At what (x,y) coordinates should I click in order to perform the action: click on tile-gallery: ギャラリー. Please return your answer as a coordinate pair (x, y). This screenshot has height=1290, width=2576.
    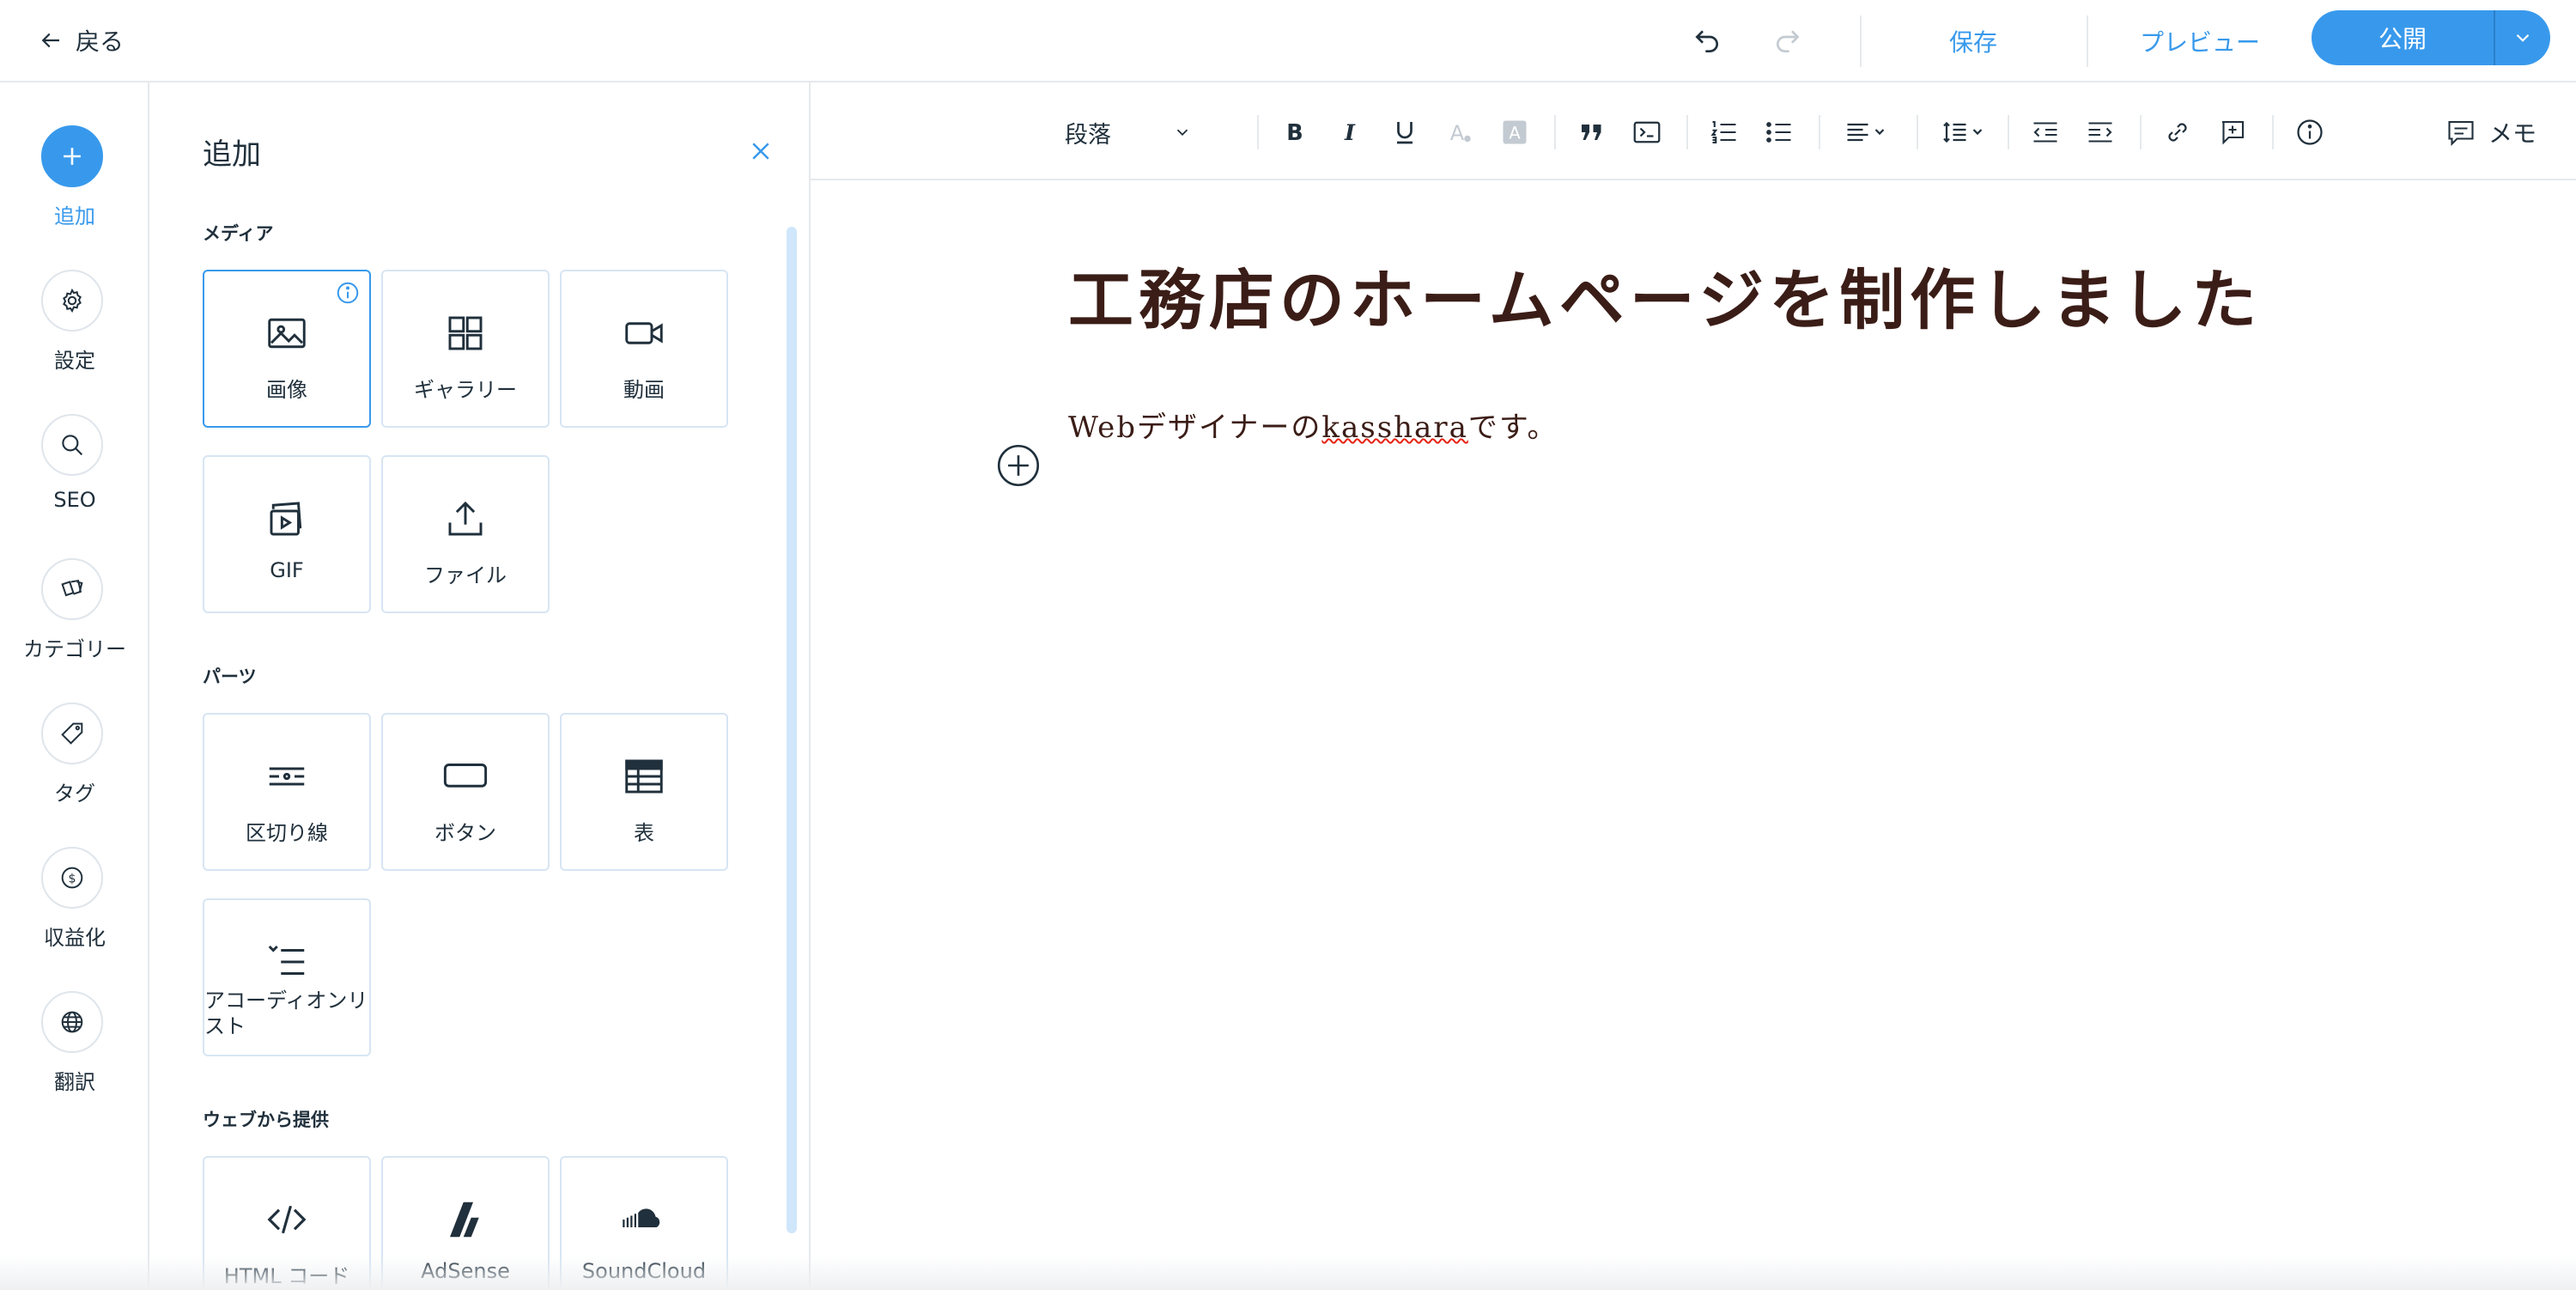
    Looking at the image, I should click on (466, 349).